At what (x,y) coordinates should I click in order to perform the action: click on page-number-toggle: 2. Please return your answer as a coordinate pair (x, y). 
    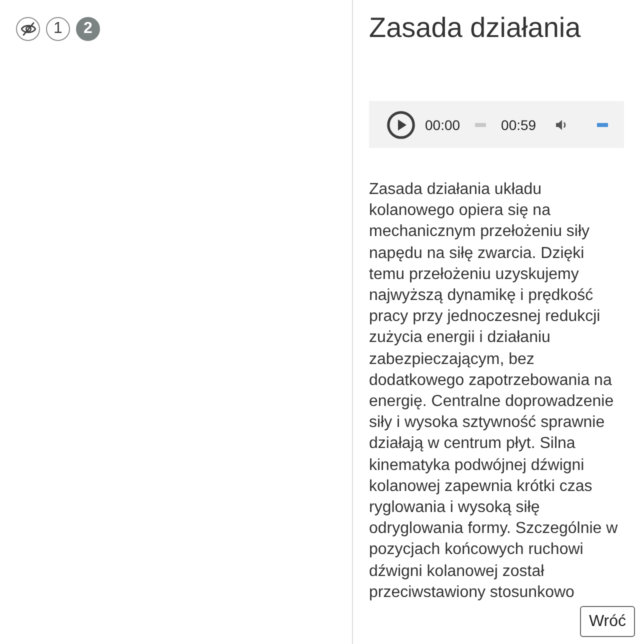
    Looking at the image, I should click on (88, 29).